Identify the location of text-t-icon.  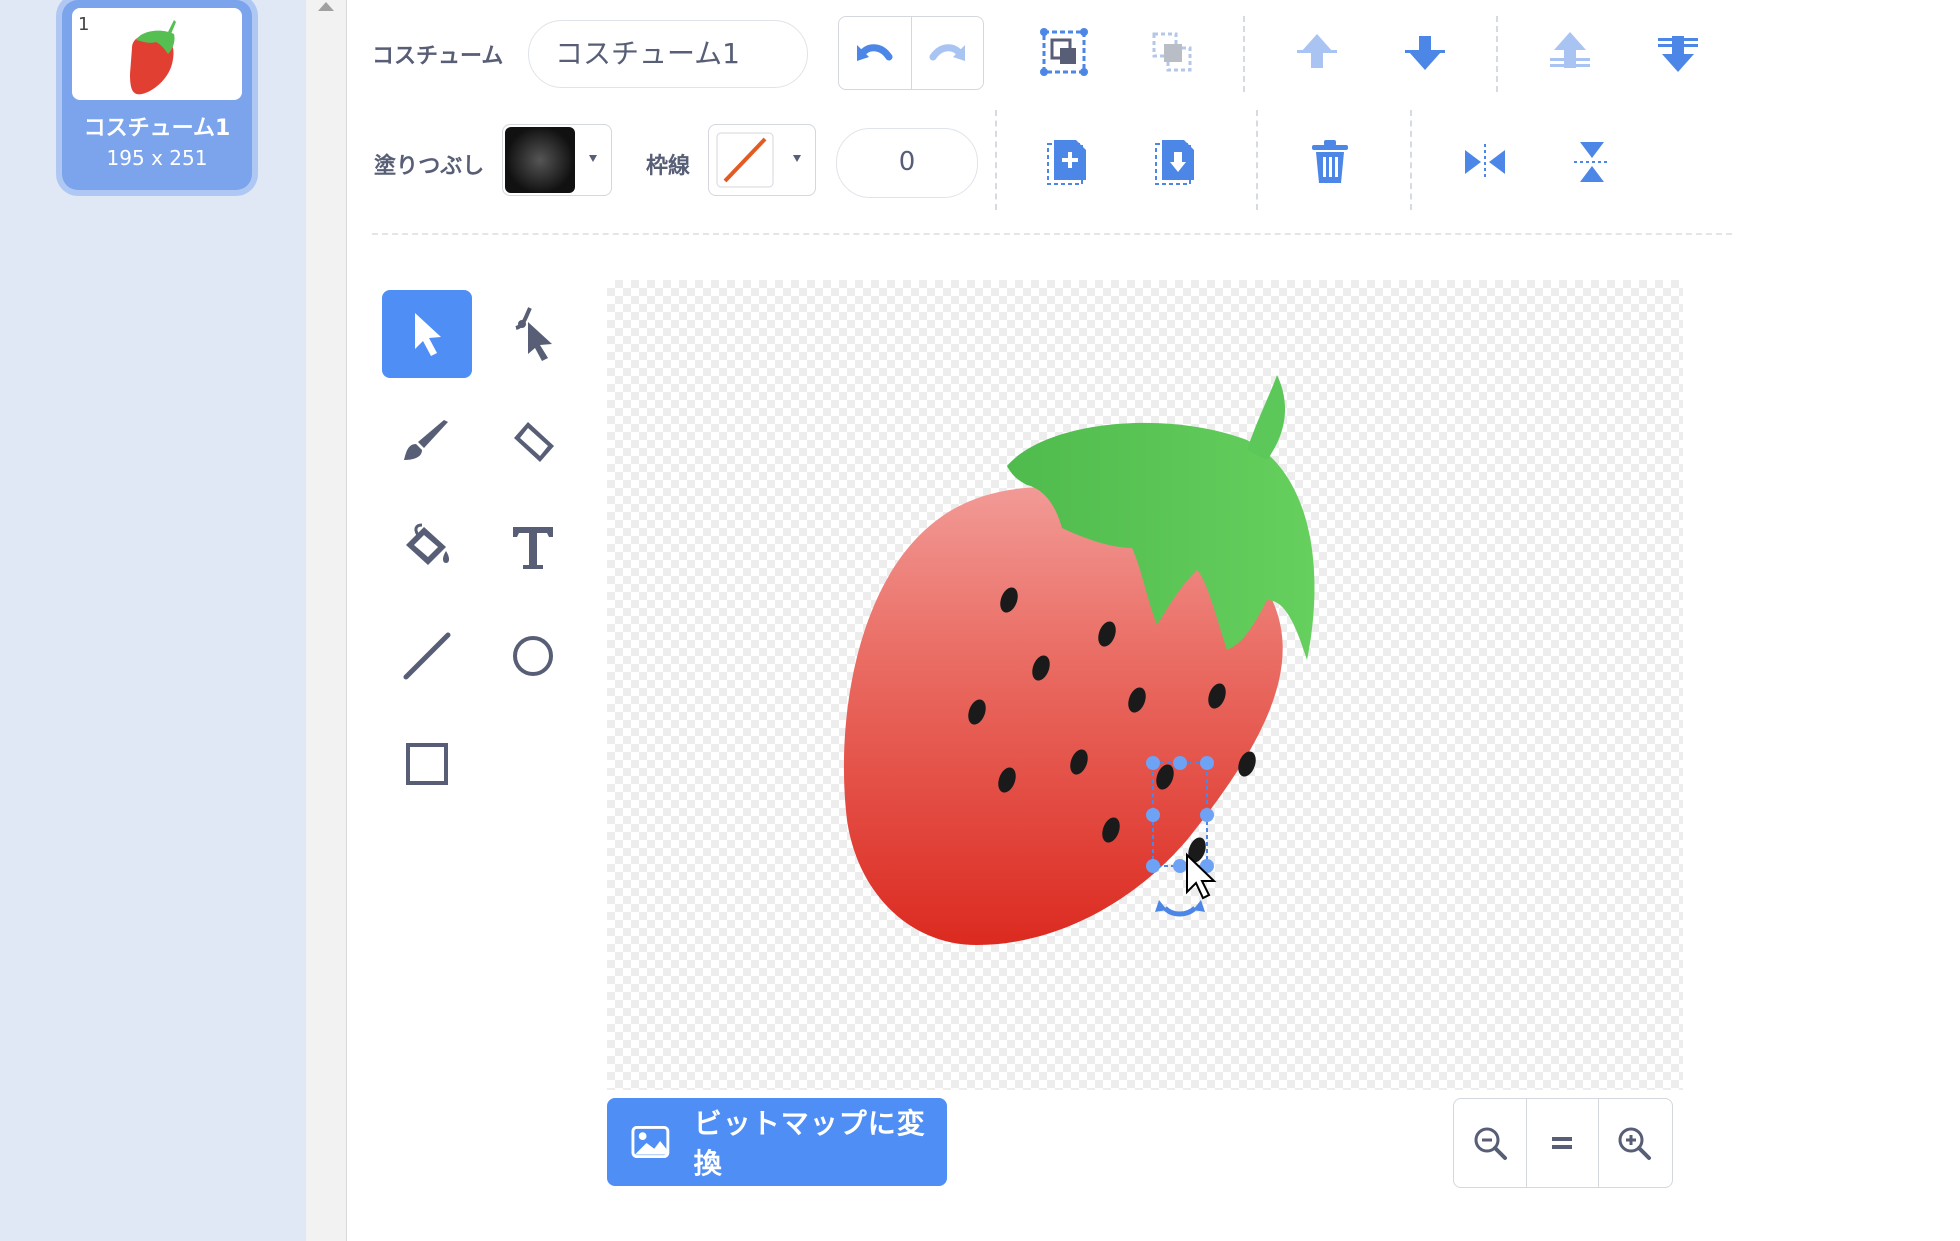
(533, 548).